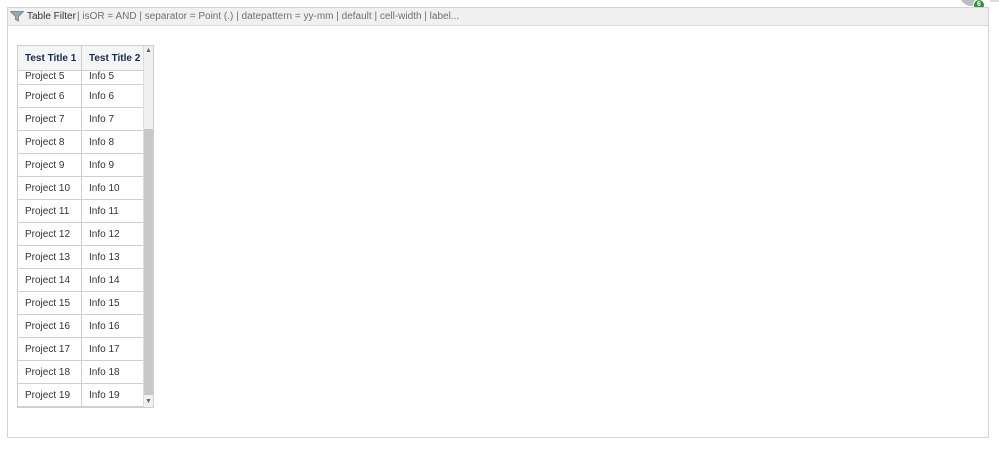 Image resolution: width=999 pixels, height=449 pixels. I want to click on table-cell: Info 19, so click(113, 395).